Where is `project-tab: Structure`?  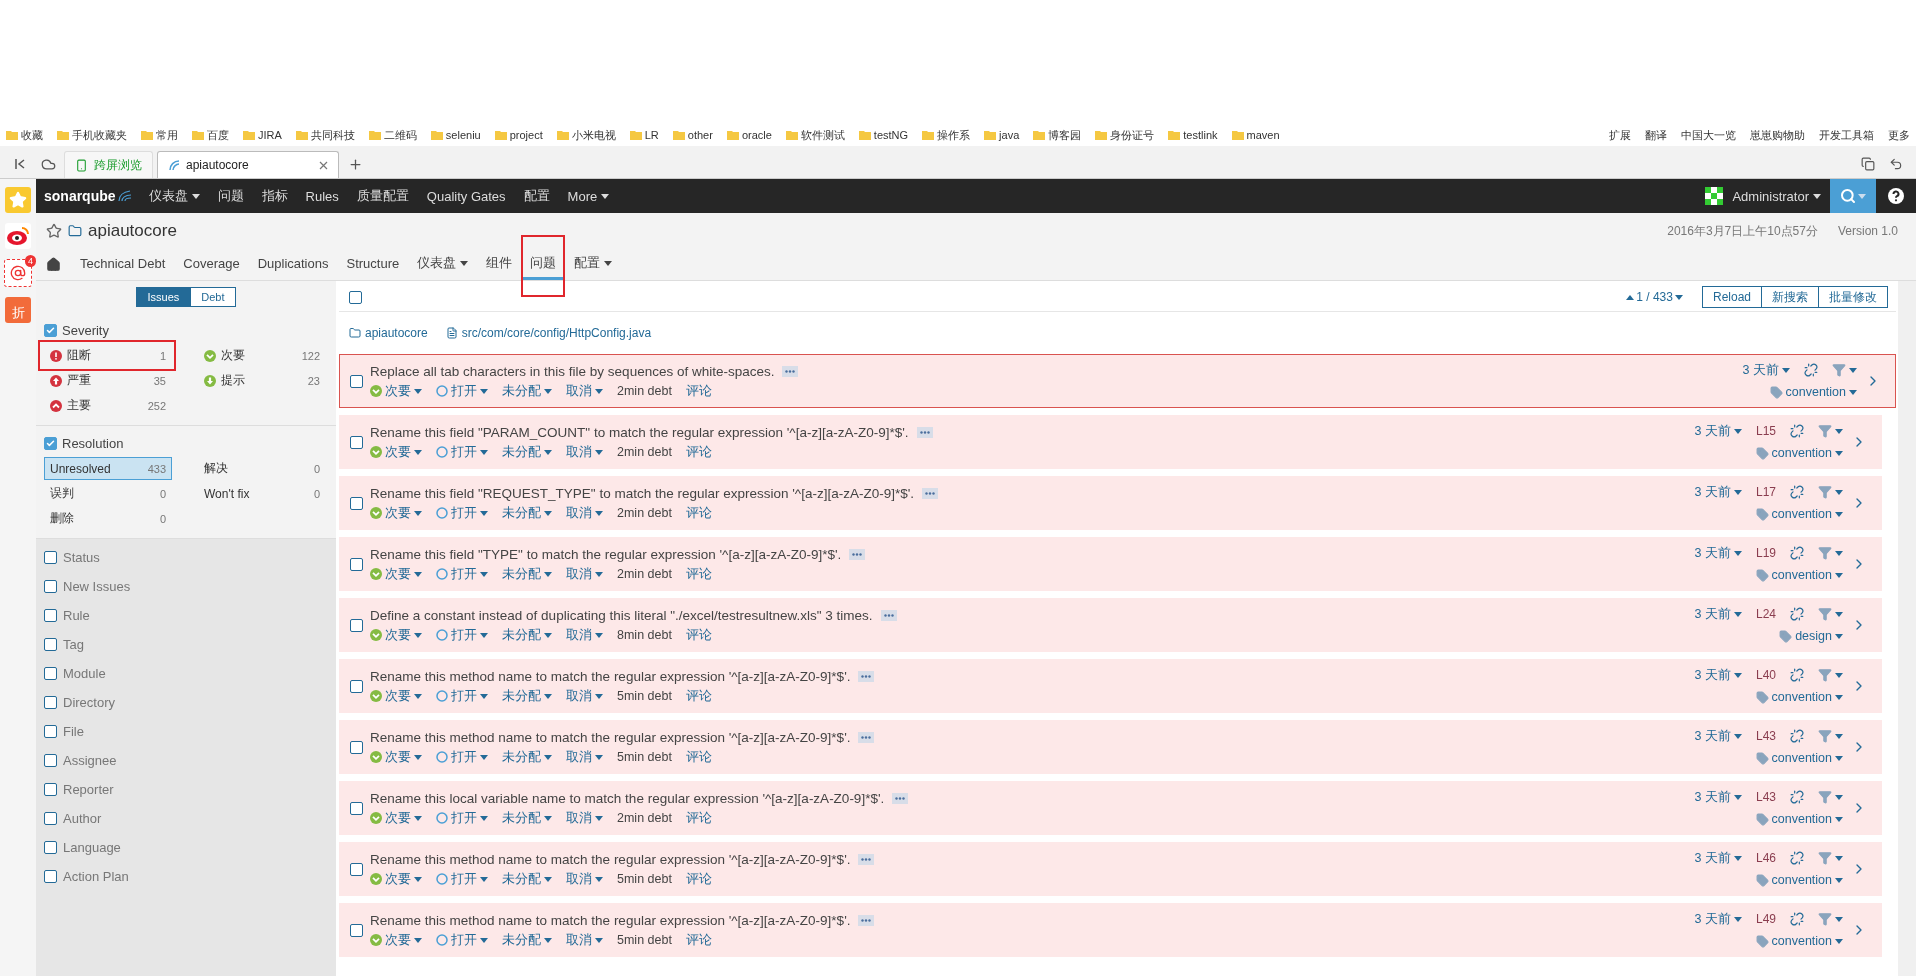
project-tab: Structure is located at coordinates (373, 264).